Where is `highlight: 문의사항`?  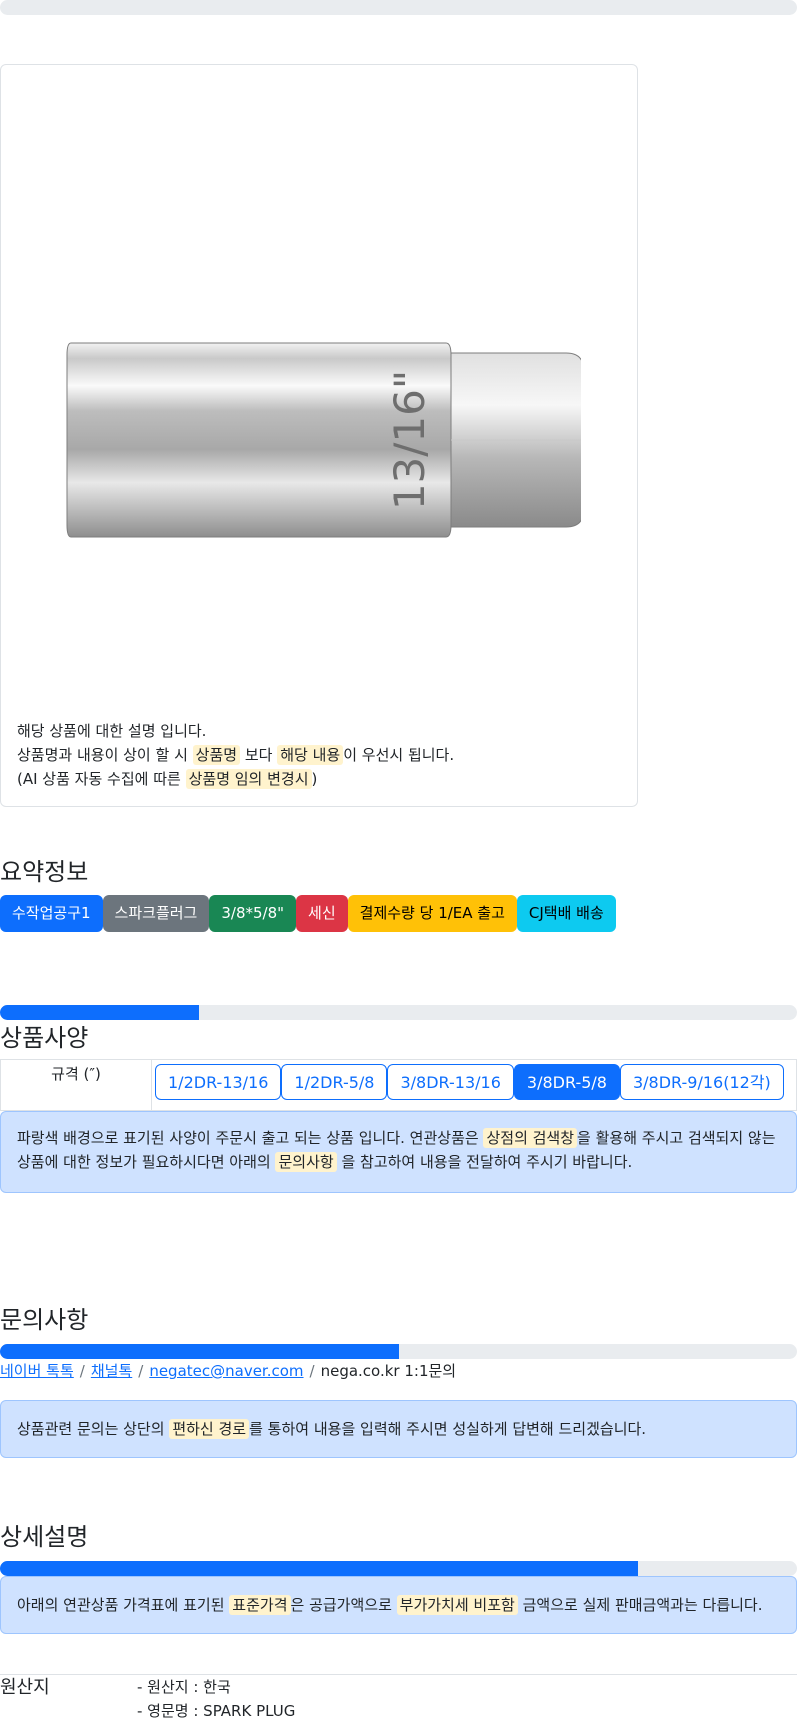
highlight: 문의사항 is located at coordinates (306, 1162).